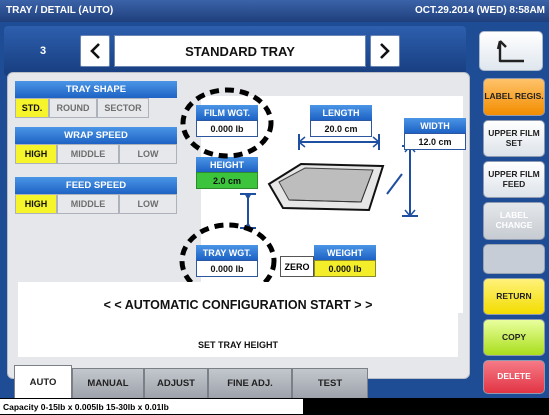 This screenshot has height=415, width=549. Describe the element at coordinates (250, 383) in the screenshot. I see `tab-fine-adj: FINE ADJ.` at that location.